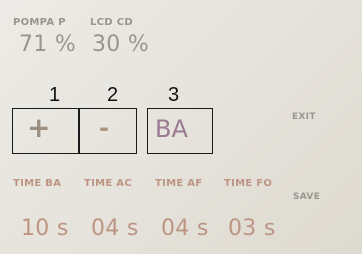  Describe the element at coordinates (248, 183) in the screenshot. I see `timer-label-fo: TIME FO` at that location.